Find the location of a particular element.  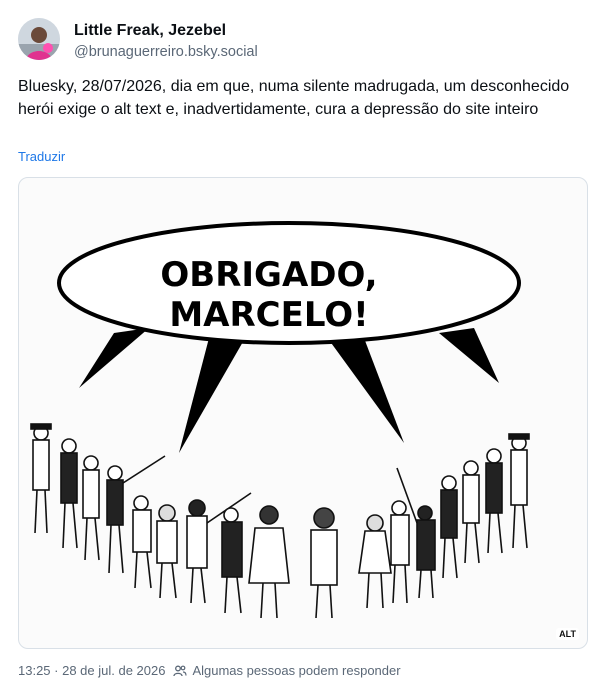

profile-photo-icon is located at coordinates (39, 39).